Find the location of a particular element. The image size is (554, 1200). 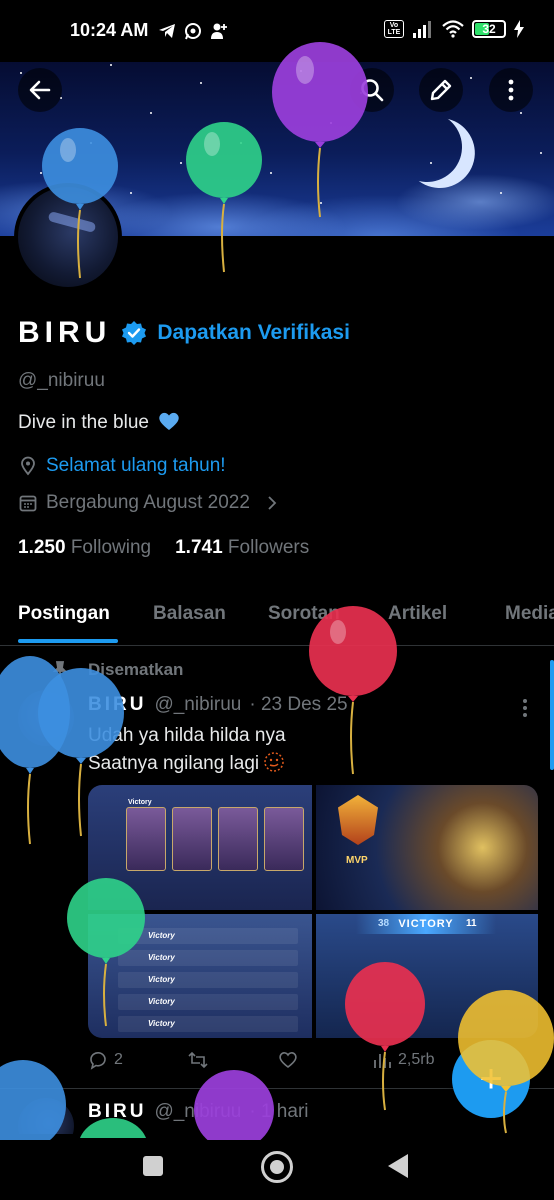

tab-media: Media is located at coordinates (529, 614).